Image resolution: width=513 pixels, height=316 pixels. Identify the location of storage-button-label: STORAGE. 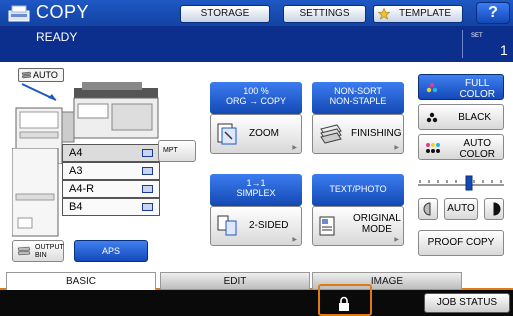
(225, 13).